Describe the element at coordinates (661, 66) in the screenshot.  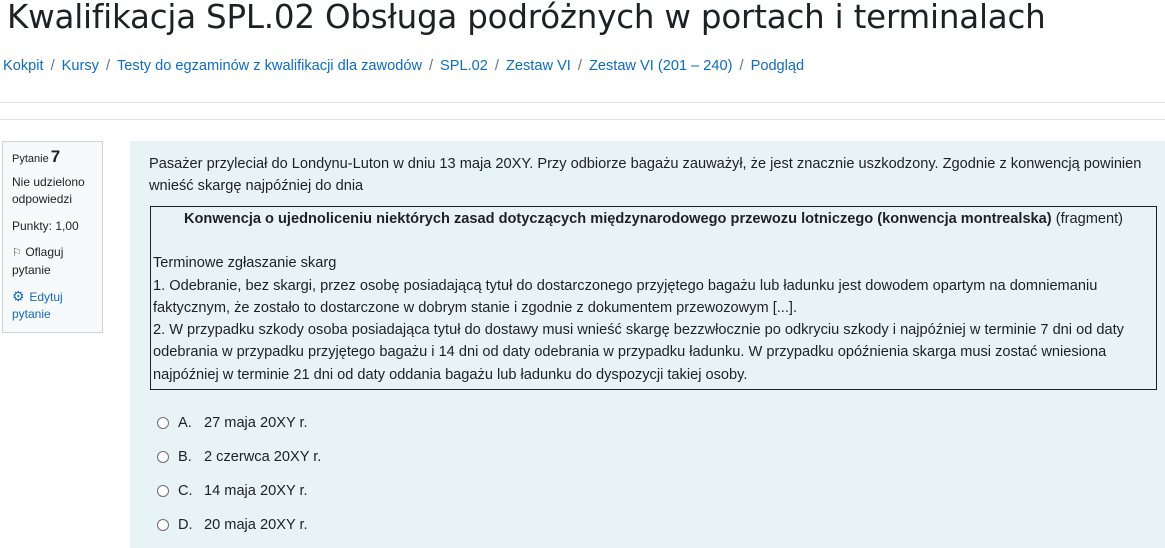
I see `breadcrumb-quiz: Zestaw VI (201 – 240)` at that location.